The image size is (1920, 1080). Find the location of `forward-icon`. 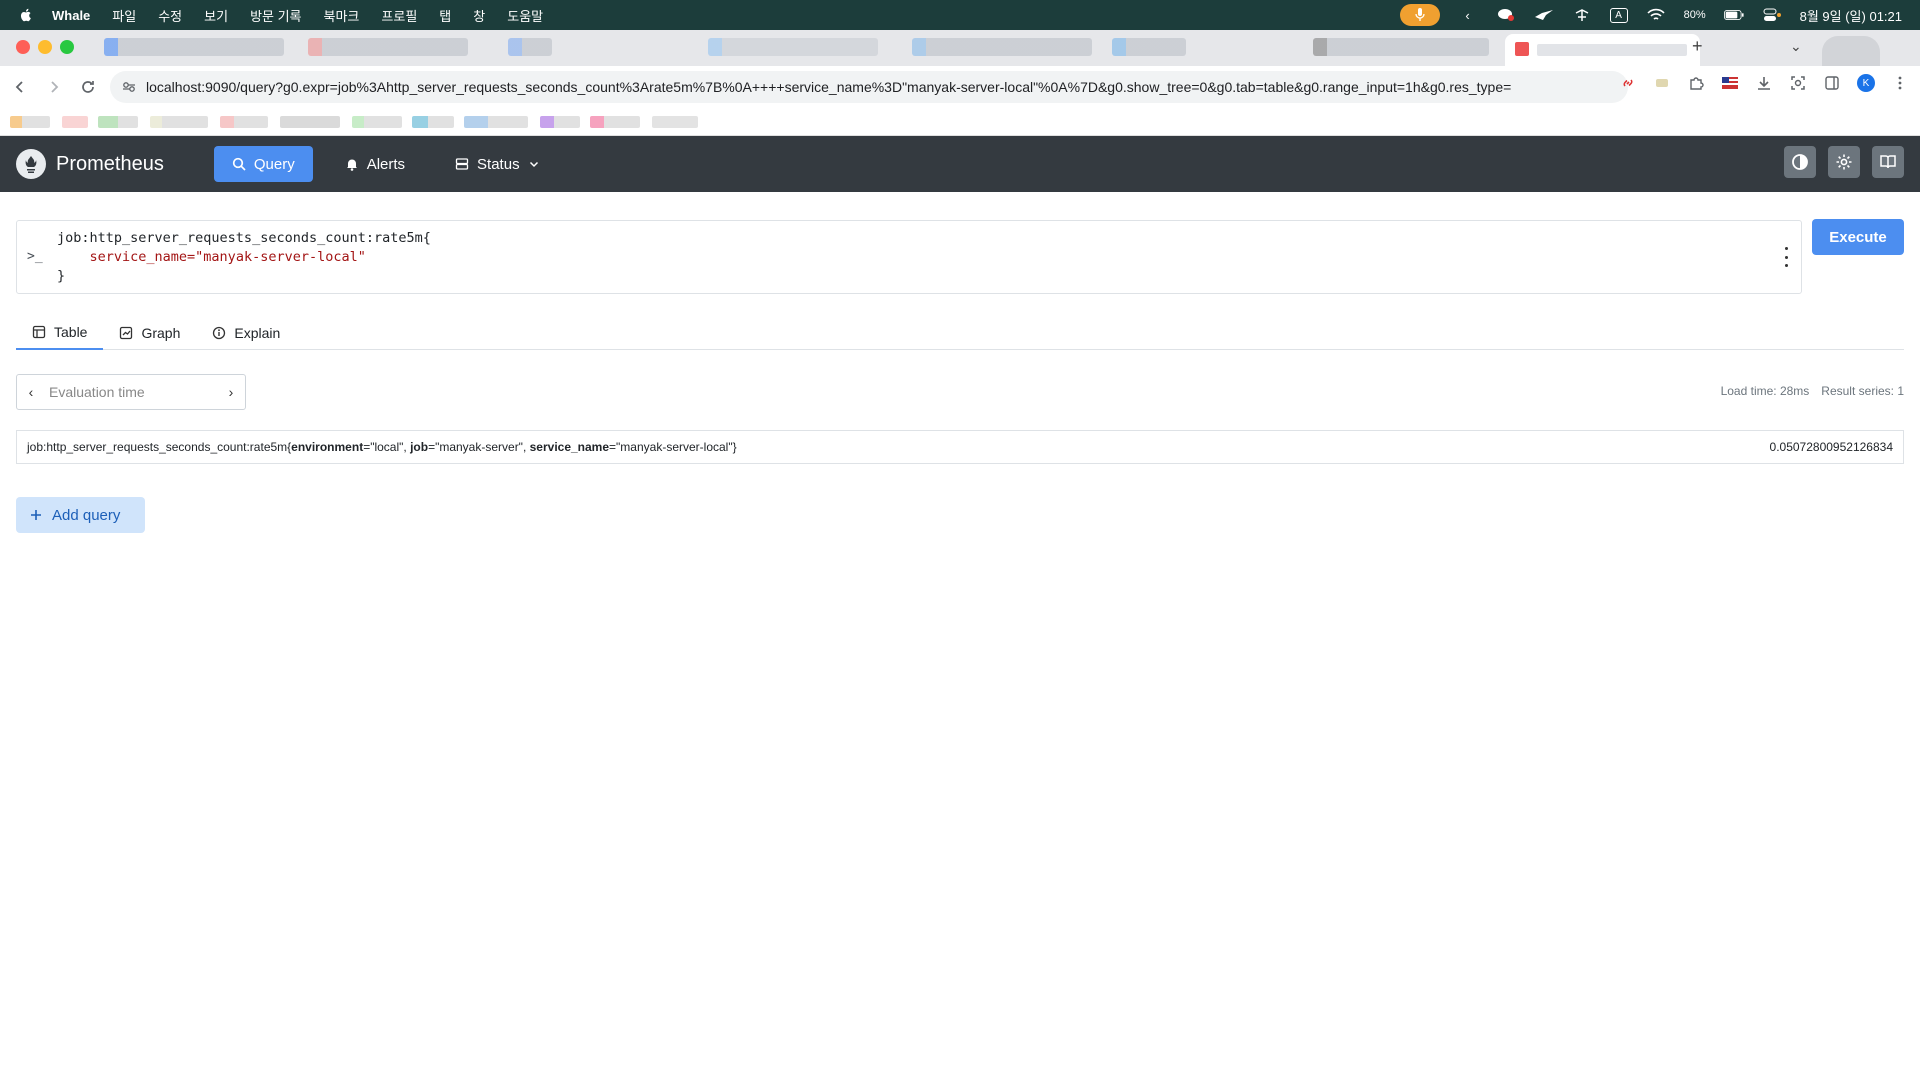

forward-icon is located at coordinates (54, 87).